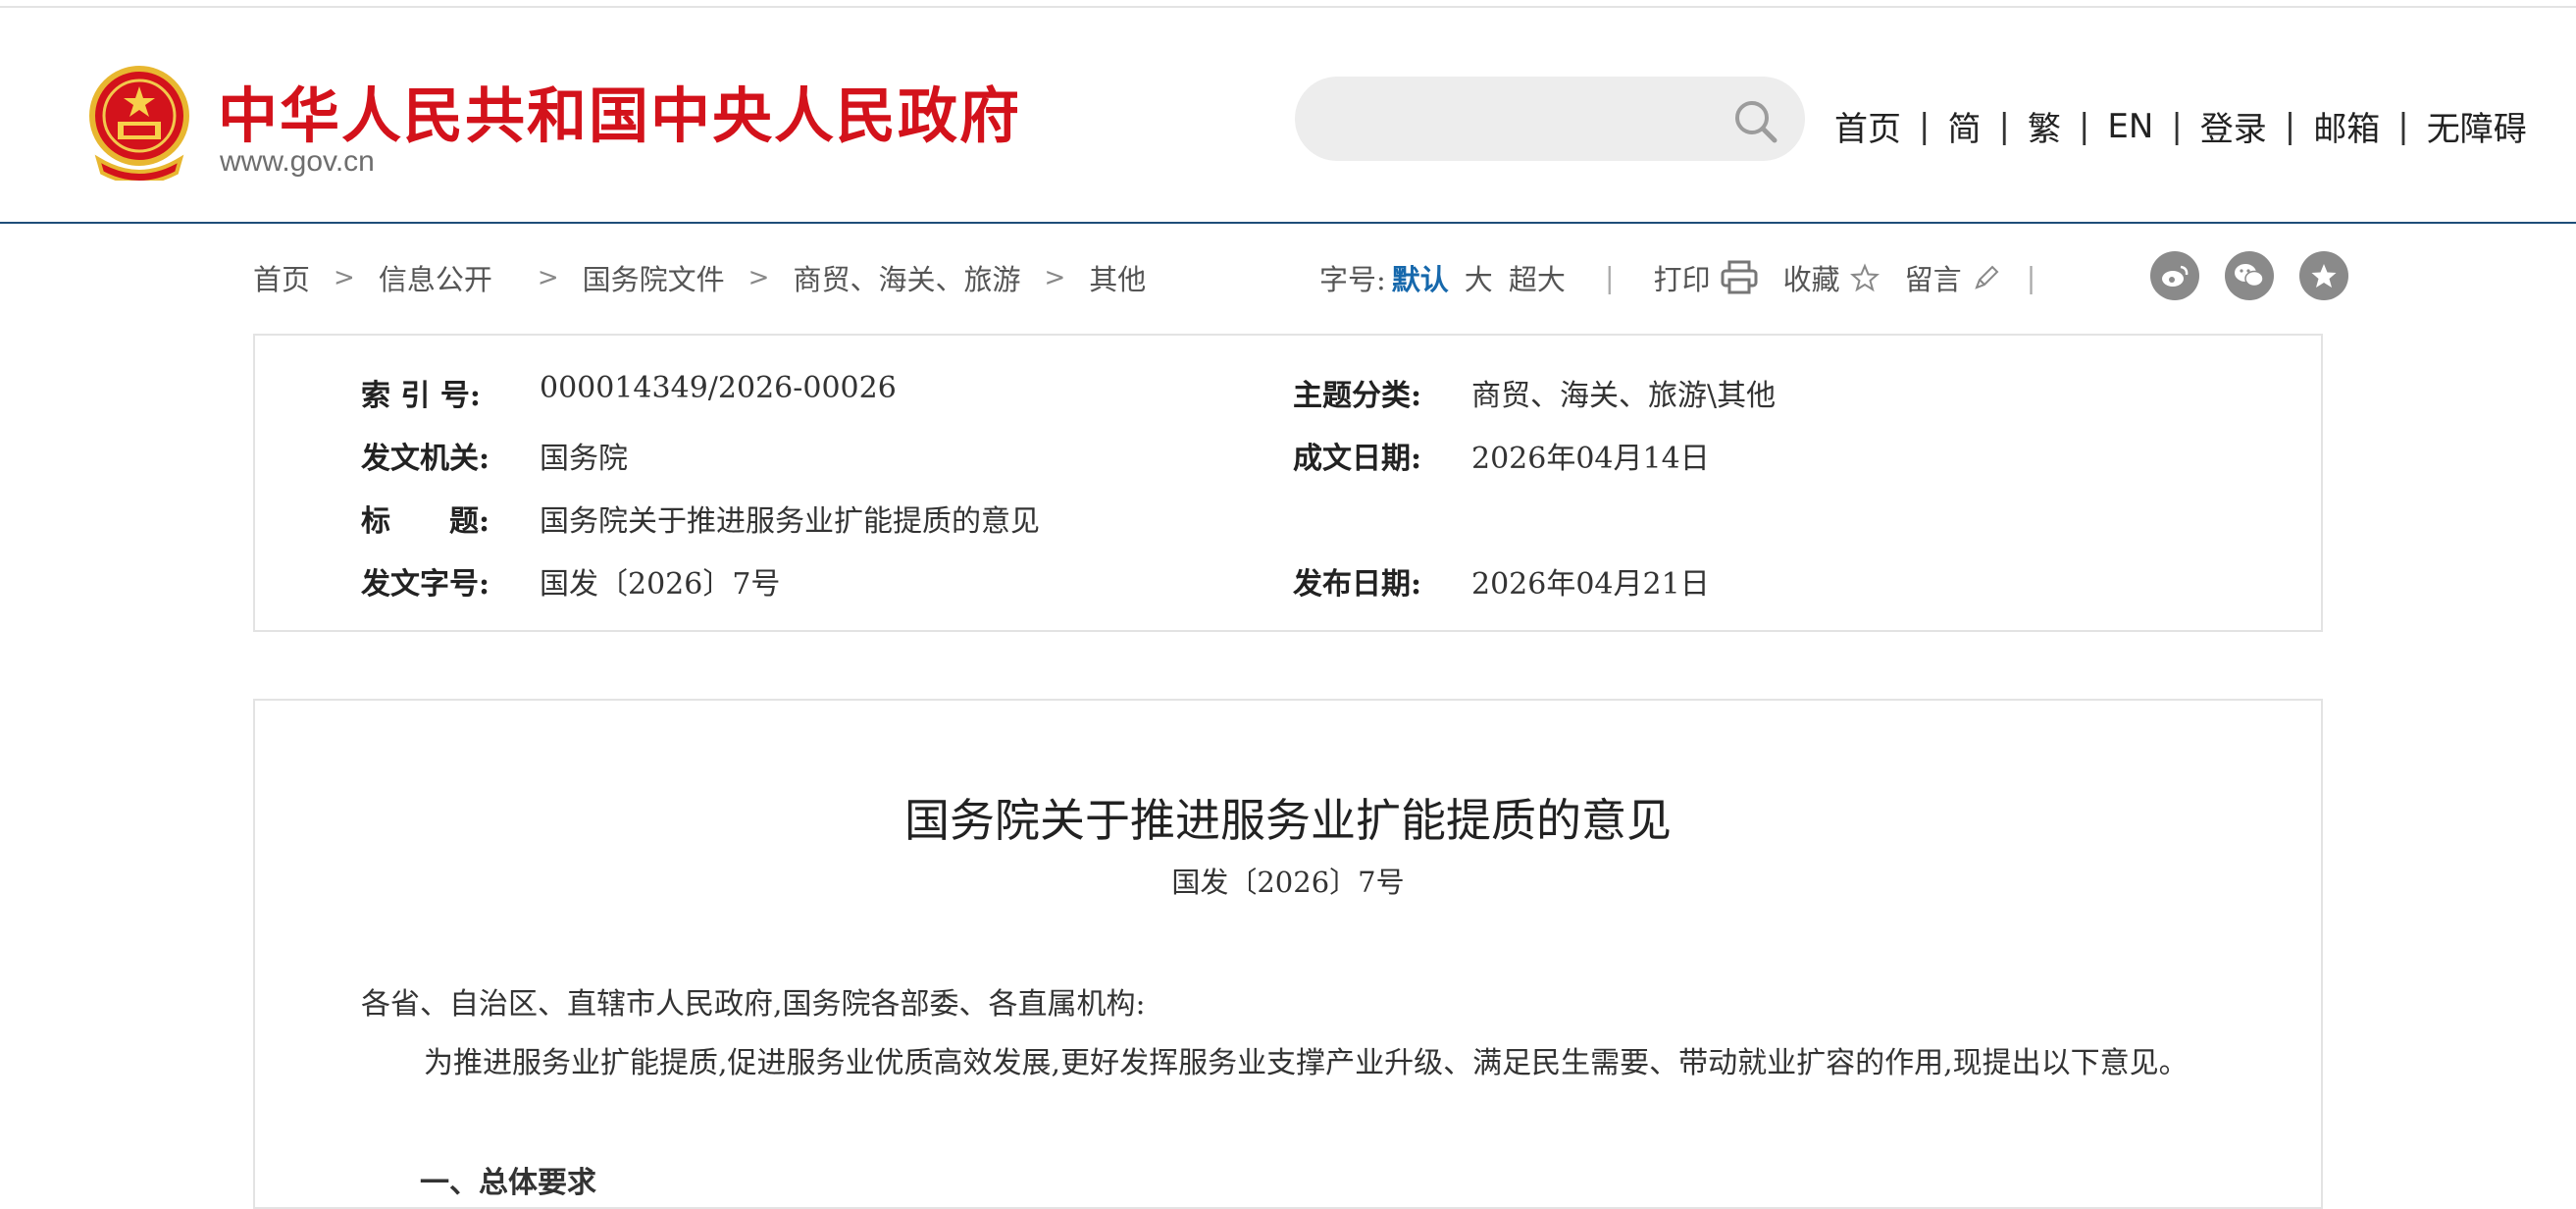 The height and width of the screenshot is (1209, 2576). Describe the element at coordinates (1755, 121) in the screenshot. I see `search-icon` at that location.